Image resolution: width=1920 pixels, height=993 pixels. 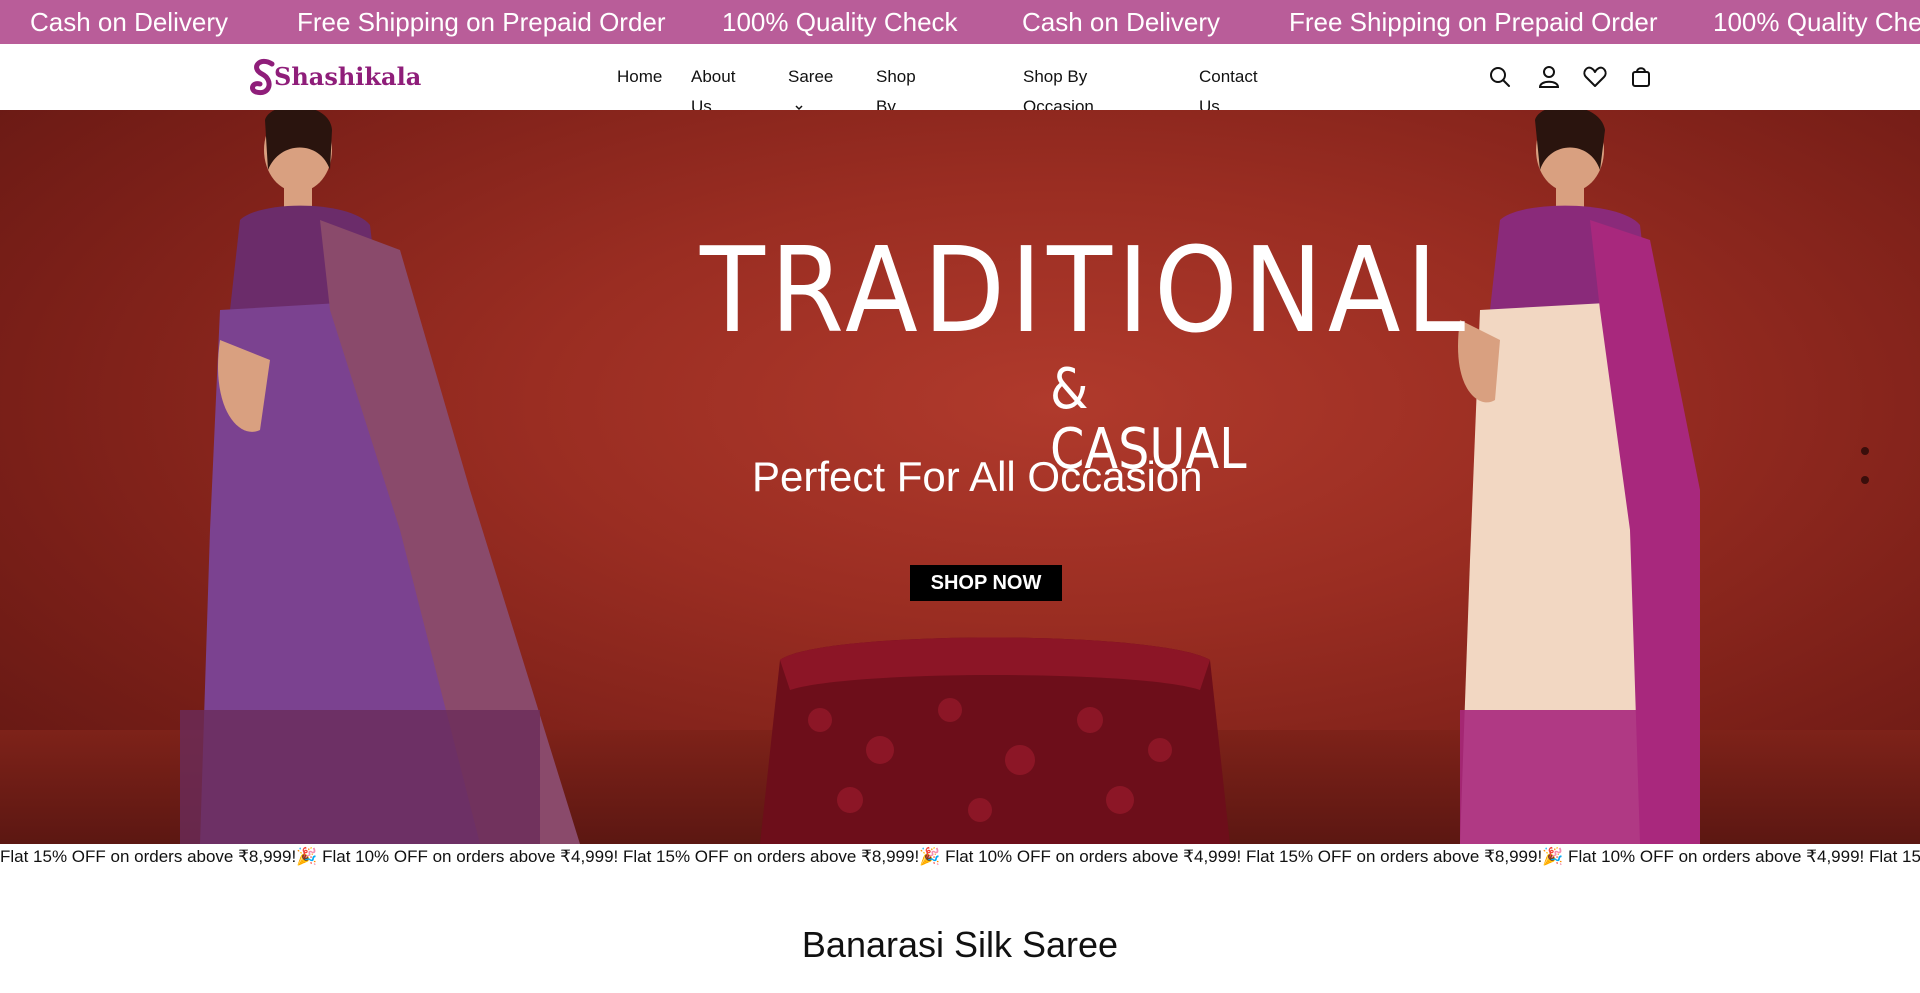 What do you see at coordinates (995, 740) in the screenshot?
I see `flower-podium-image` at bounding box center [995, 740].